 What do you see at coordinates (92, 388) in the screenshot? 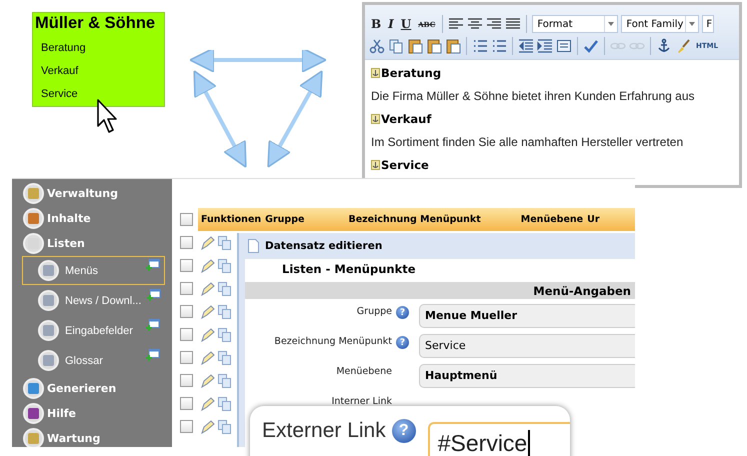
I see `sidebar-item: Generieren` at bounding box center [92, 388].